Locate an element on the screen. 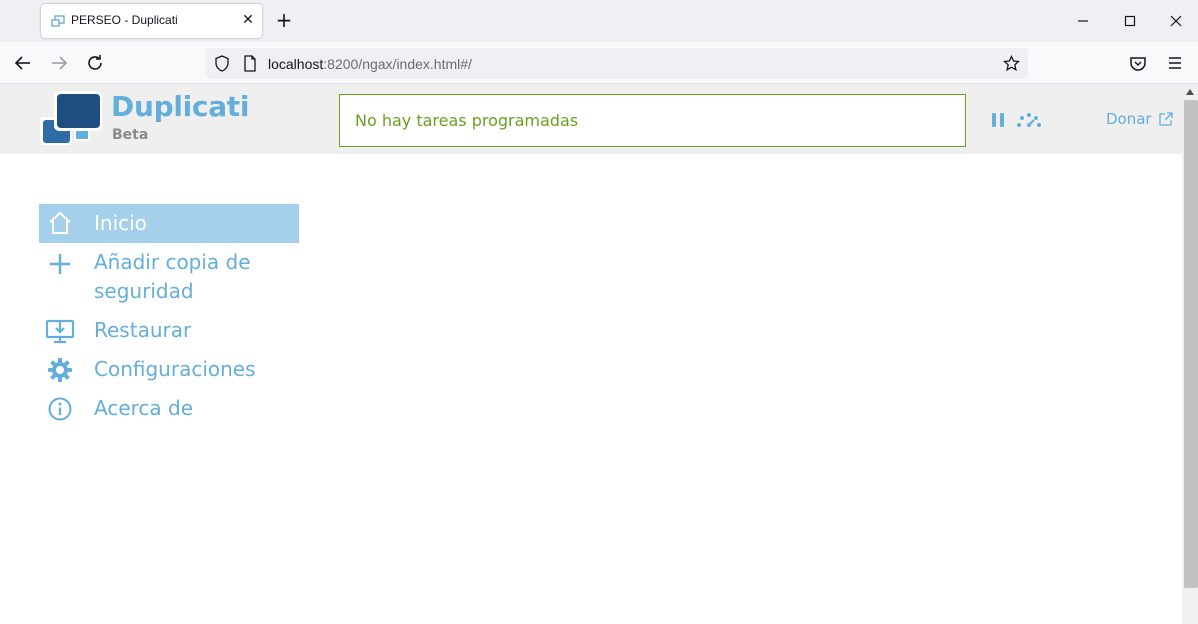 The image size is (1198, 624). maximize-icon is located at coordinates (1130, 21).